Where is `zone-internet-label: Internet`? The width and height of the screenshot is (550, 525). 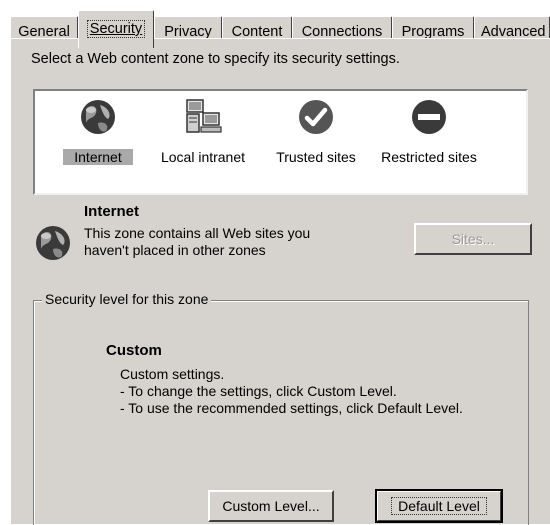 zone-internet-label: Internet is located at coordinates (98, 157).